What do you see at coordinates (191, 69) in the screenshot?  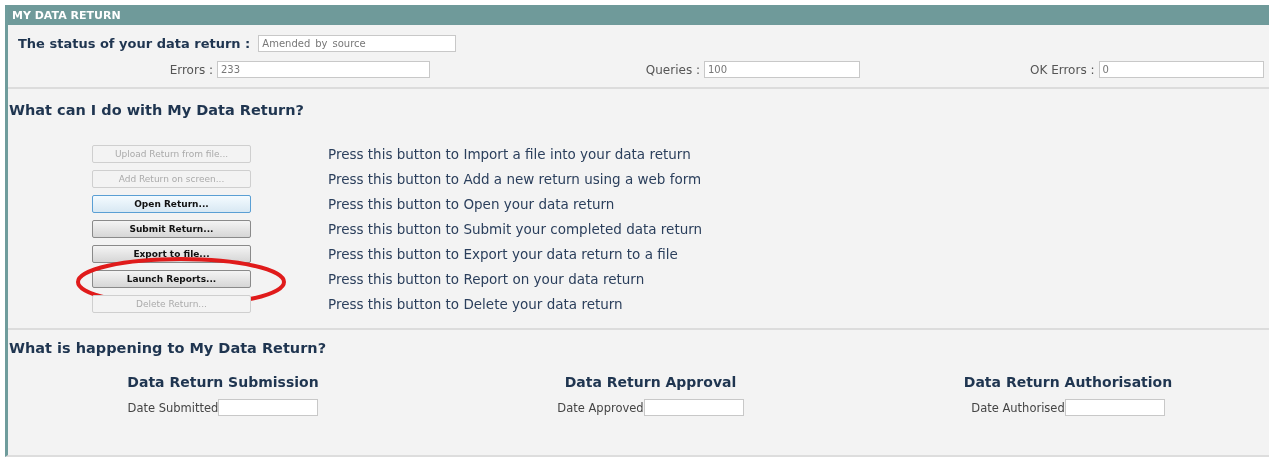 I see `count-label: Errors :` at bounding box center [191, 69].